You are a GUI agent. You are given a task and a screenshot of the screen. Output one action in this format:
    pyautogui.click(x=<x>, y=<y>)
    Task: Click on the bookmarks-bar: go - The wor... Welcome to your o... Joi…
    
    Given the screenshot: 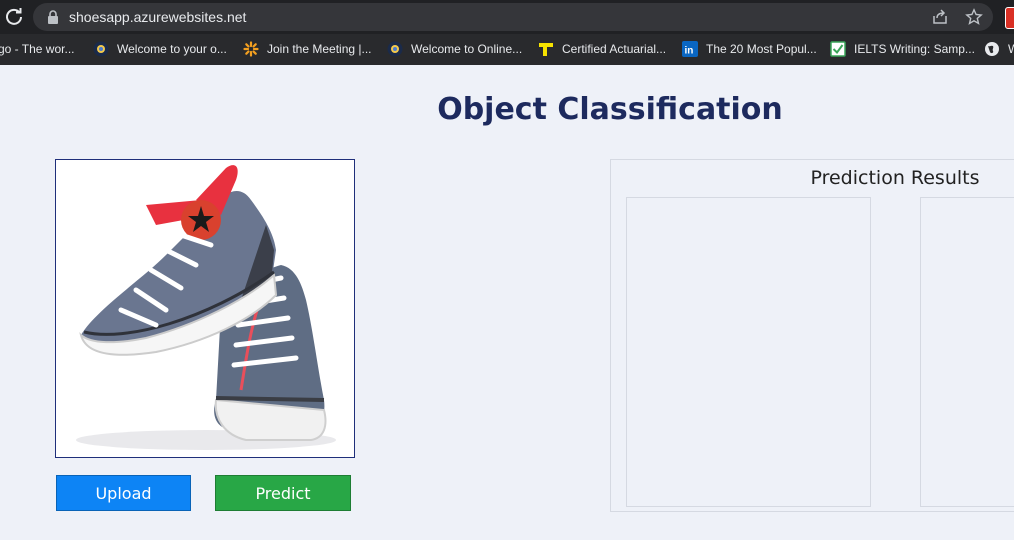 What is the action you would take?
    pyautogui.click(x=507, y=49)
    